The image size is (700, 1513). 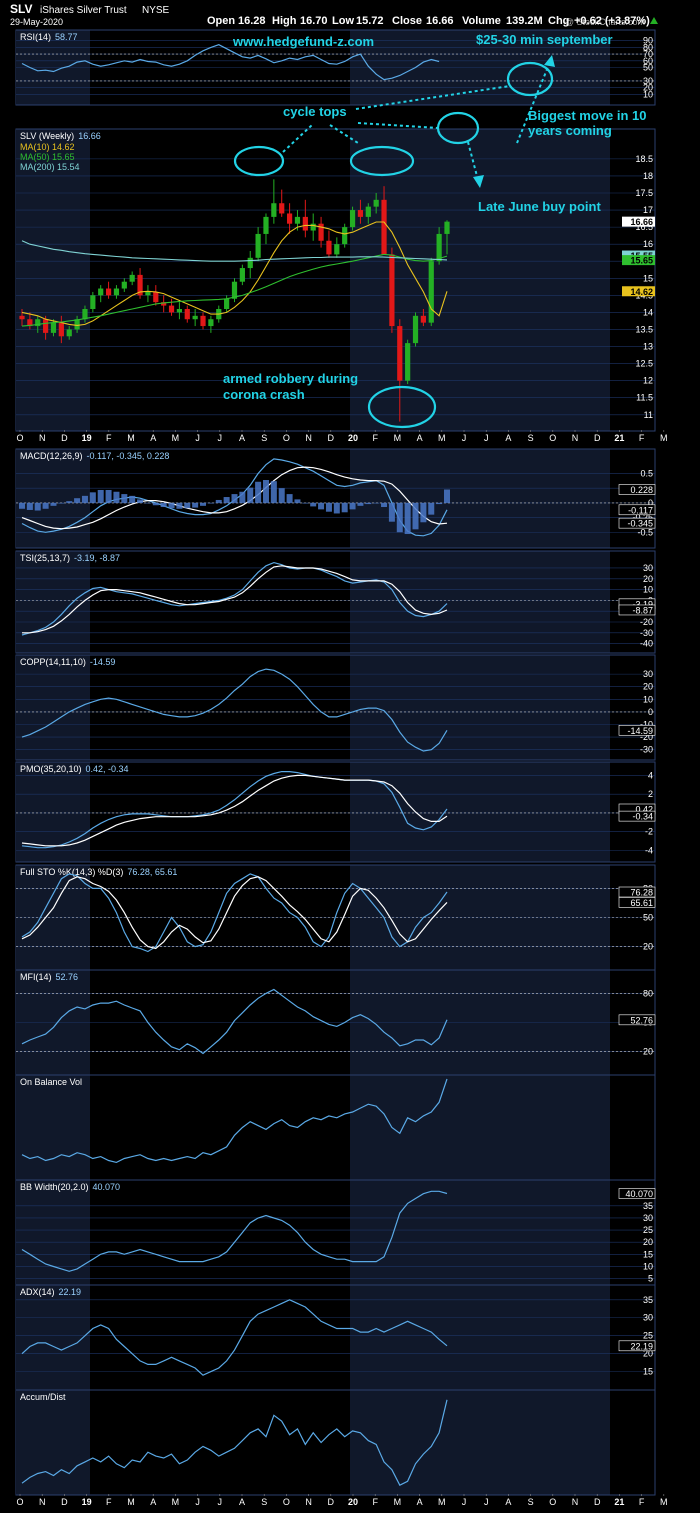 What do you see at coordinates (35, 37) in the screenshot?
I see `panel-label: RSI(14)` at bounding box center [35, 37].